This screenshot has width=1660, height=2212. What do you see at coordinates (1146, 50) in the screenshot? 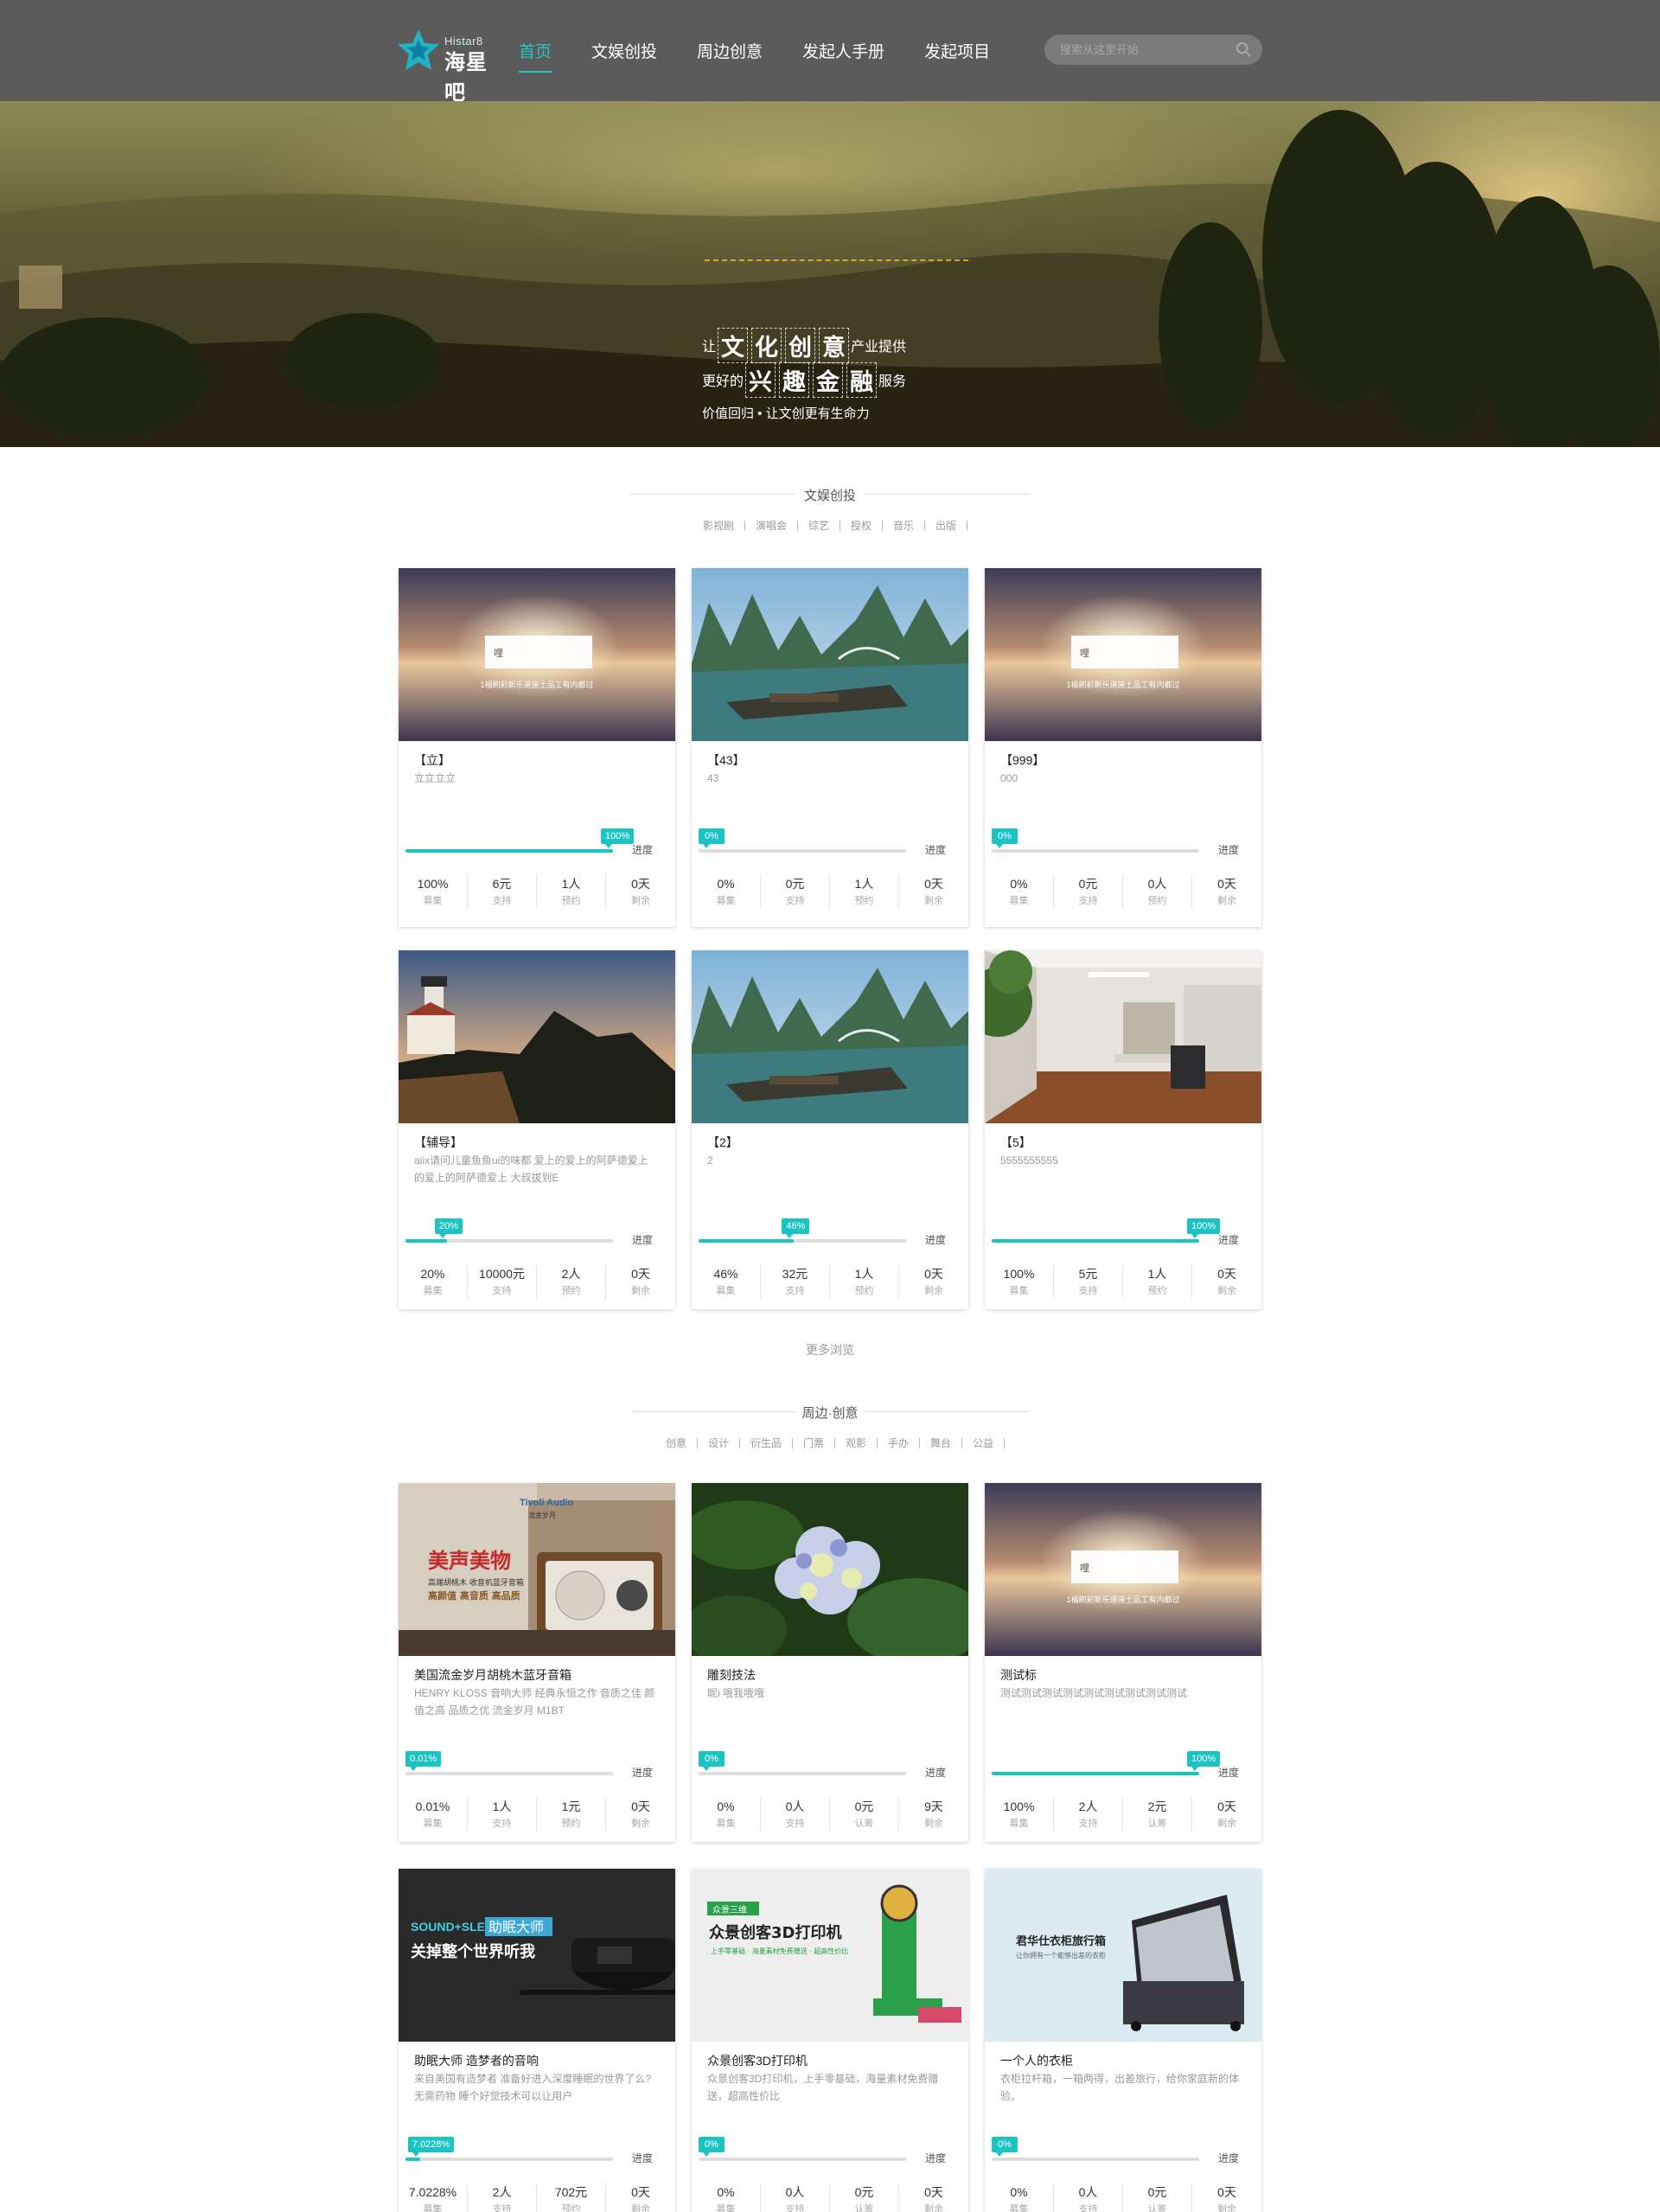
I see `search-input` at bounding box center [1146, 50].